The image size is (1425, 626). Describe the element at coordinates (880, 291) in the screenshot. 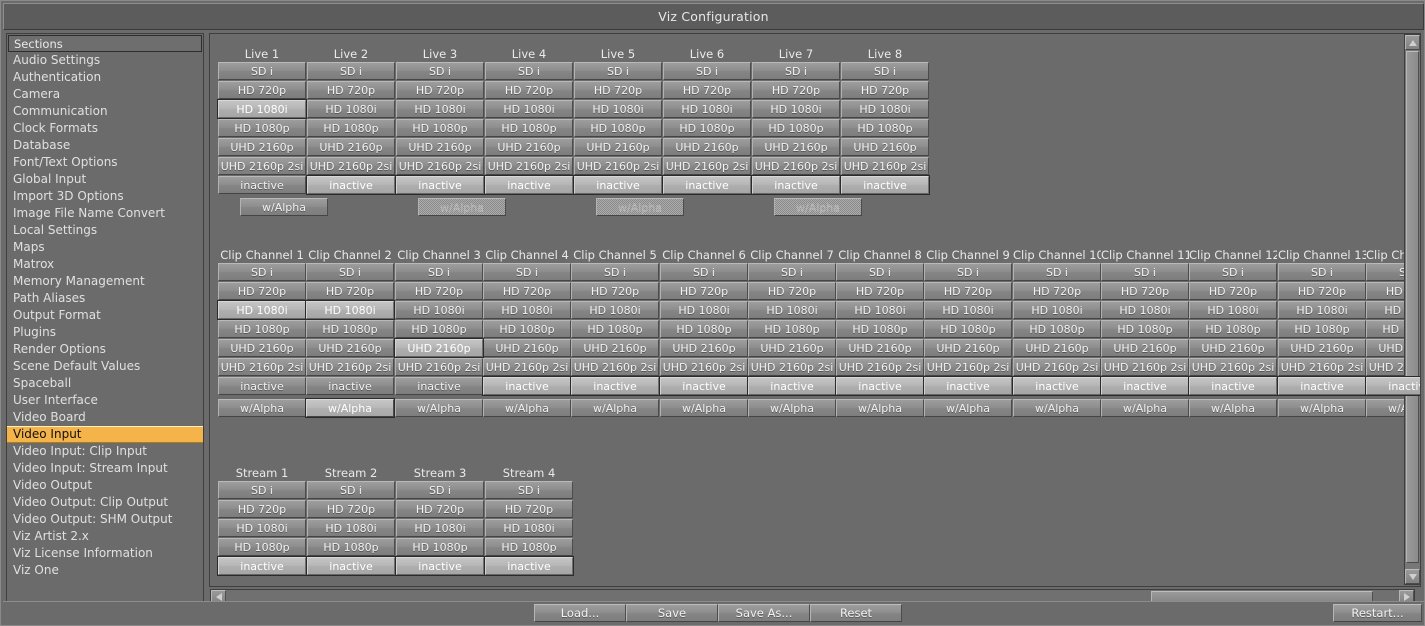

I see `clip-channel-8-format-hd-720p: HD 720p` at that location.